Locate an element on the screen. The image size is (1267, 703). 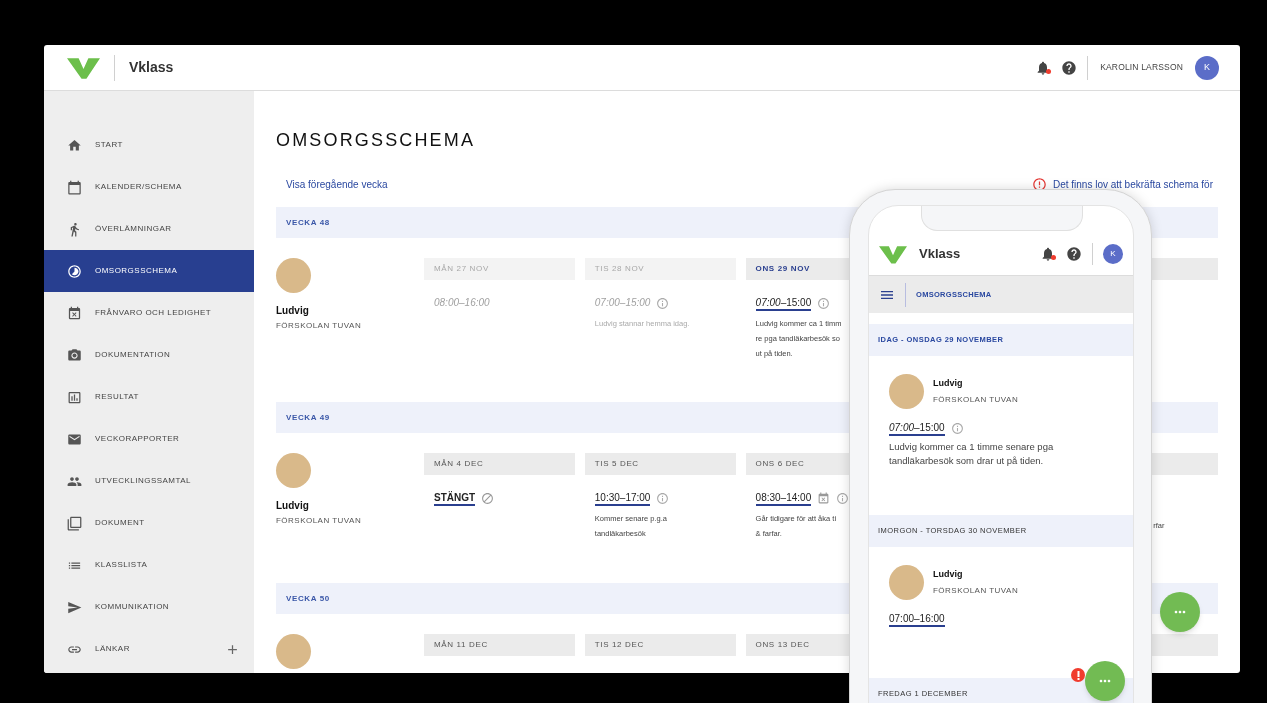
time-range: 08:30–14:00 is located at coordinates (783, 498).